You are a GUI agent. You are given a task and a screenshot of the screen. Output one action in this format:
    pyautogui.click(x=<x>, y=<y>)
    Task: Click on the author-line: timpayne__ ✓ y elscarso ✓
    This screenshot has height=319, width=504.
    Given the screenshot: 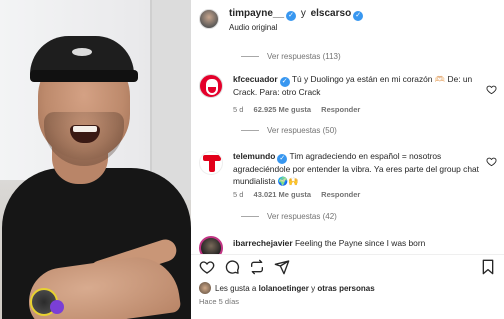 What is the action you would take?
    pyautogui.click(x=296, y=14)
    